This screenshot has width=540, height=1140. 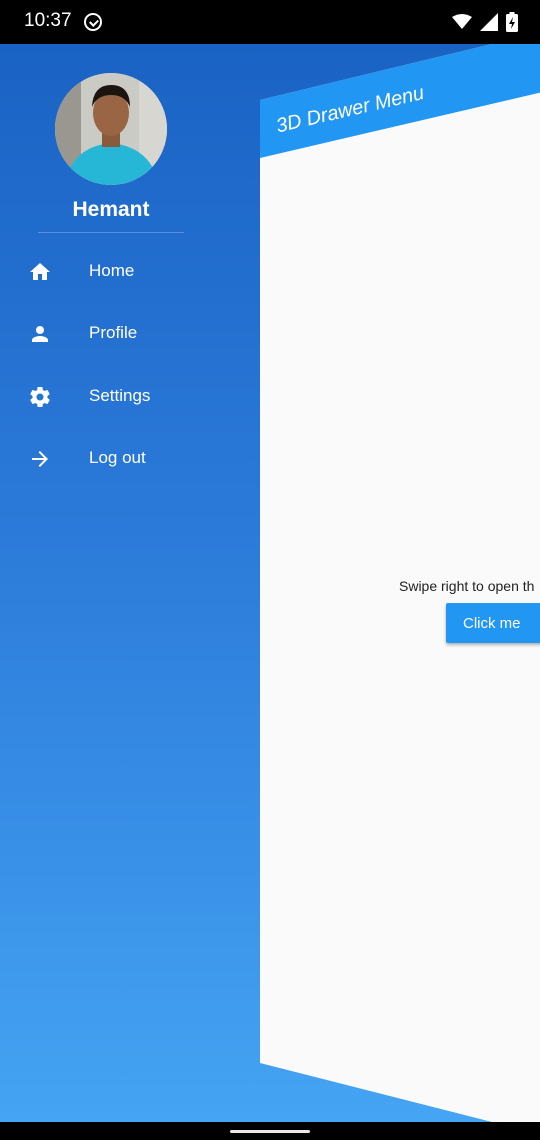 I want to click on gear-icon, so click(x=40, y=397).